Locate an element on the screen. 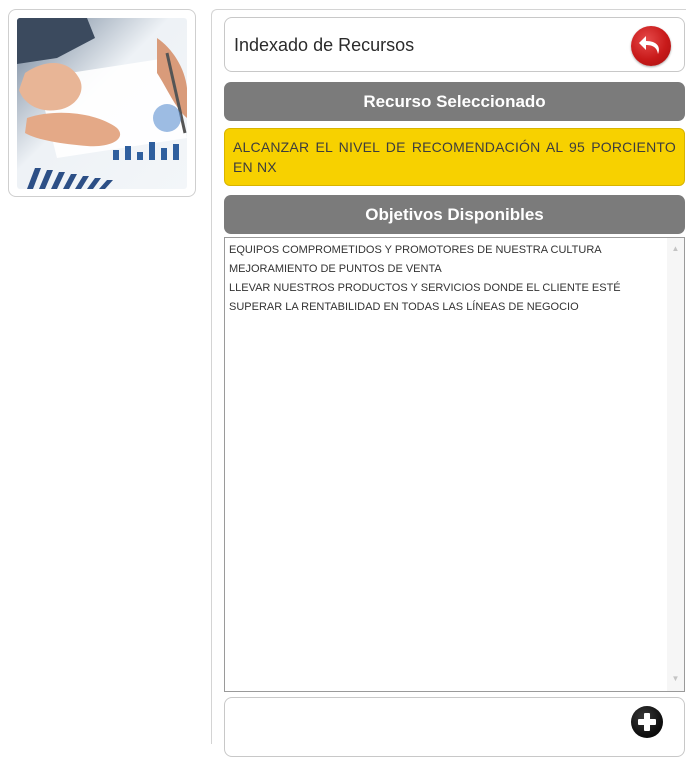 This screenshot has height=757, width=686. listbox-scrollbar: ▲ ▼ is located at coordinates (675, 464).